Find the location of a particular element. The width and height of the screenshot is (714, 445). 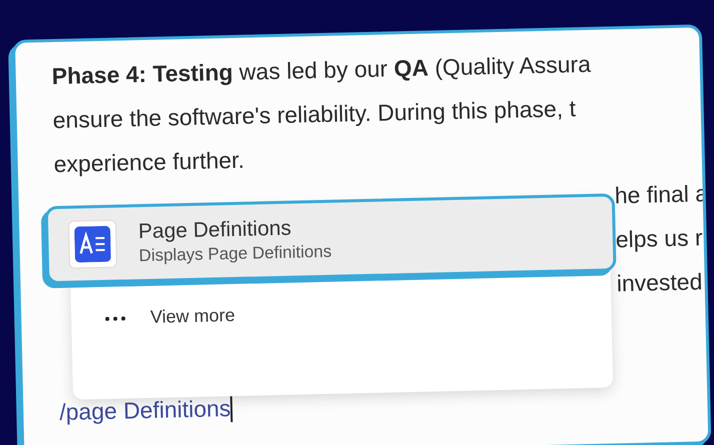

more-icon is located at coordinates (115, 318).